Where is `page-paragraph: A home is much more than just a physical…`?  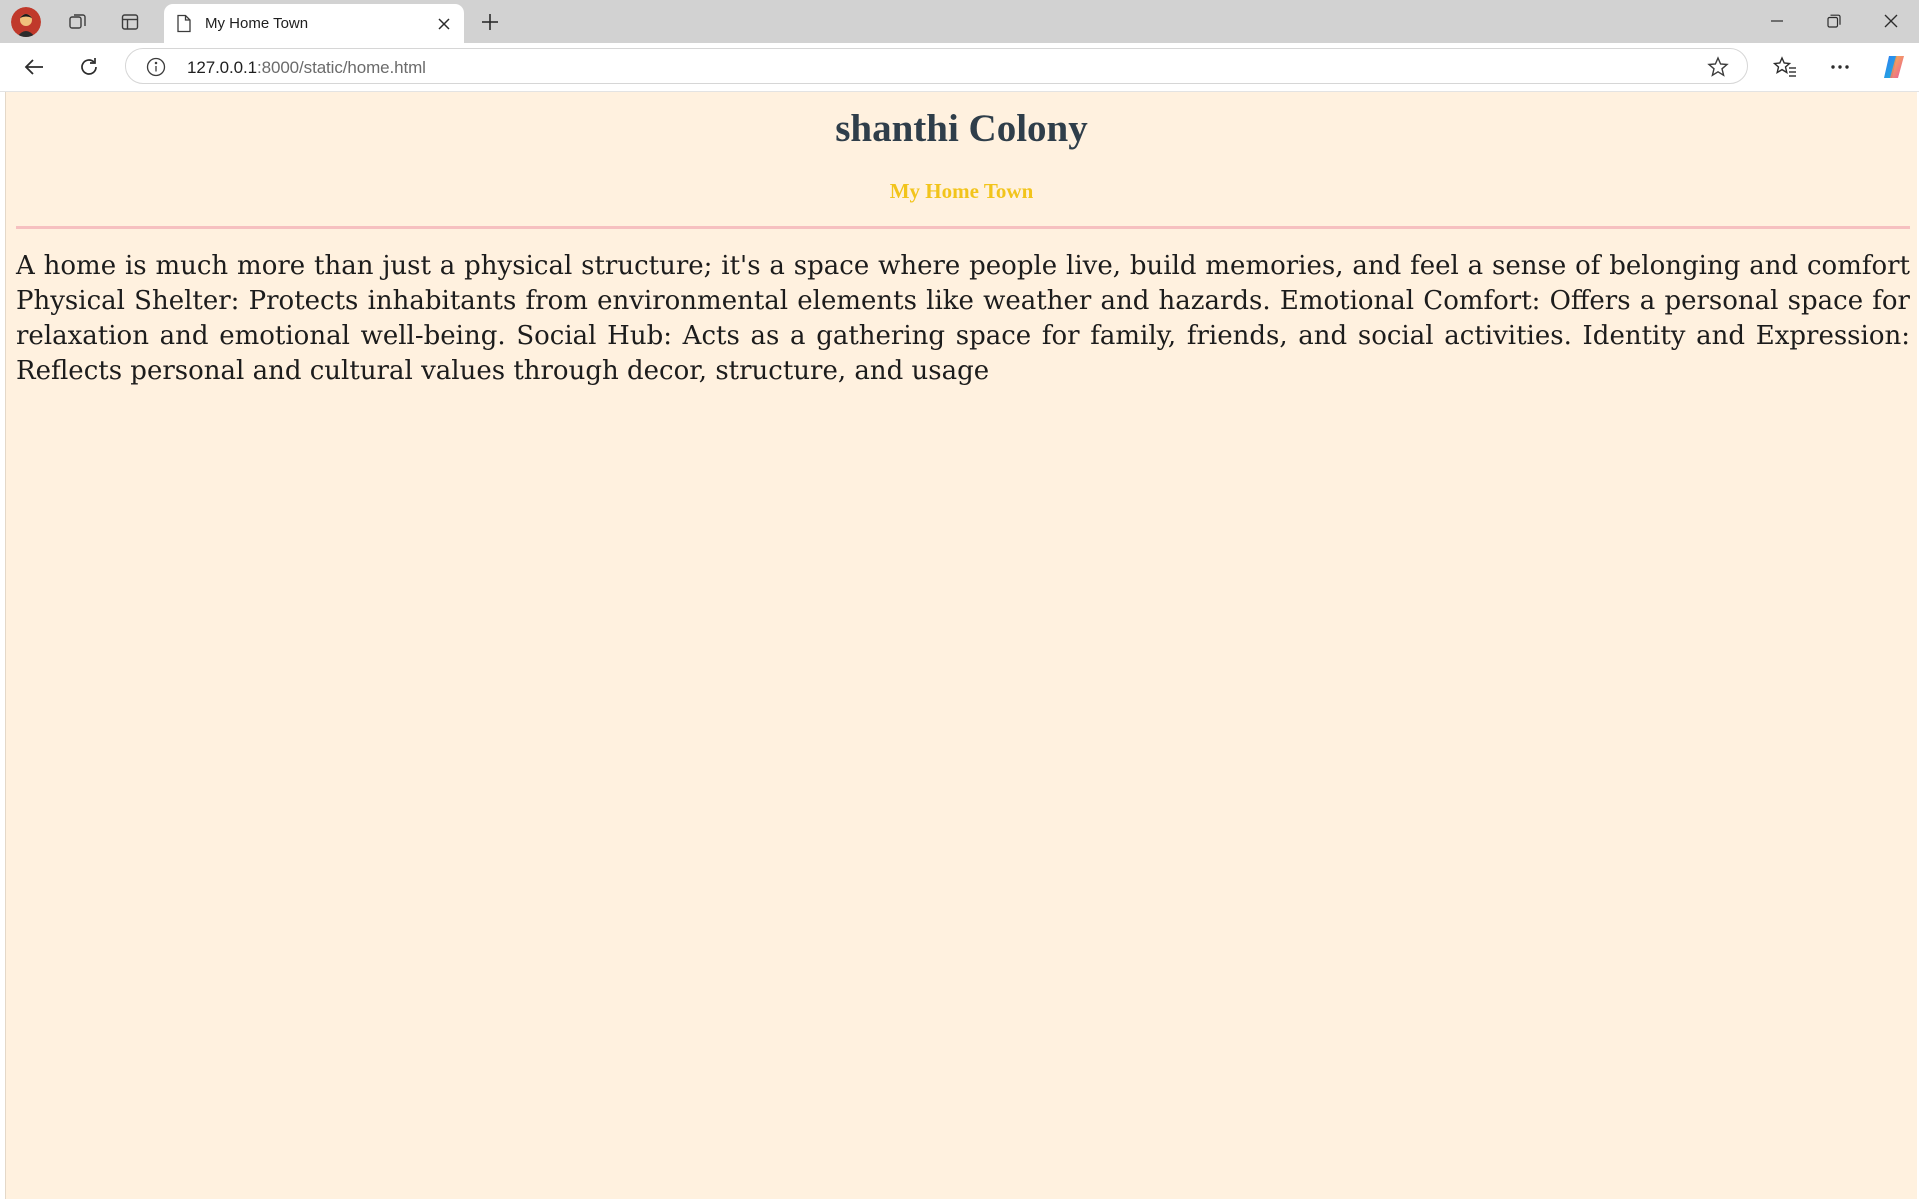
page-paragraph: A home is much more than just a physical… is located at coordinates (963, 318).